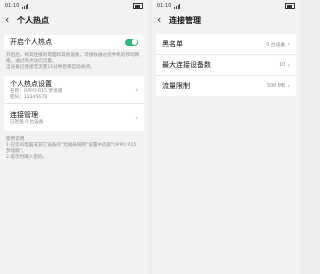 The image size is (320, 274). What do you see at coordinates (226, 86) in the screenshot?
I see `data-limit-row: 流量限制 500 MB ›` at bounding box center [226, 86].